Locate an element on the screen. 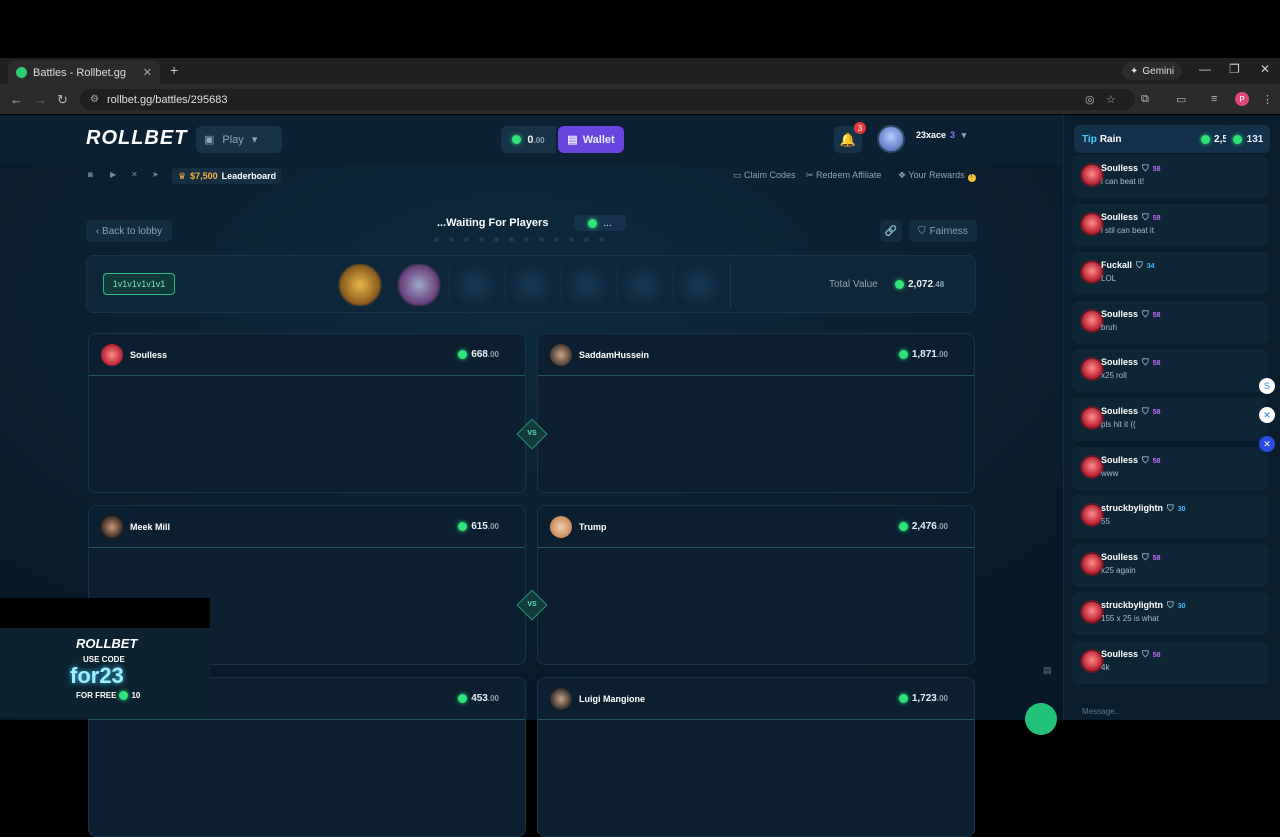  minimize-icon: — is located at coordinates (1205, 69).